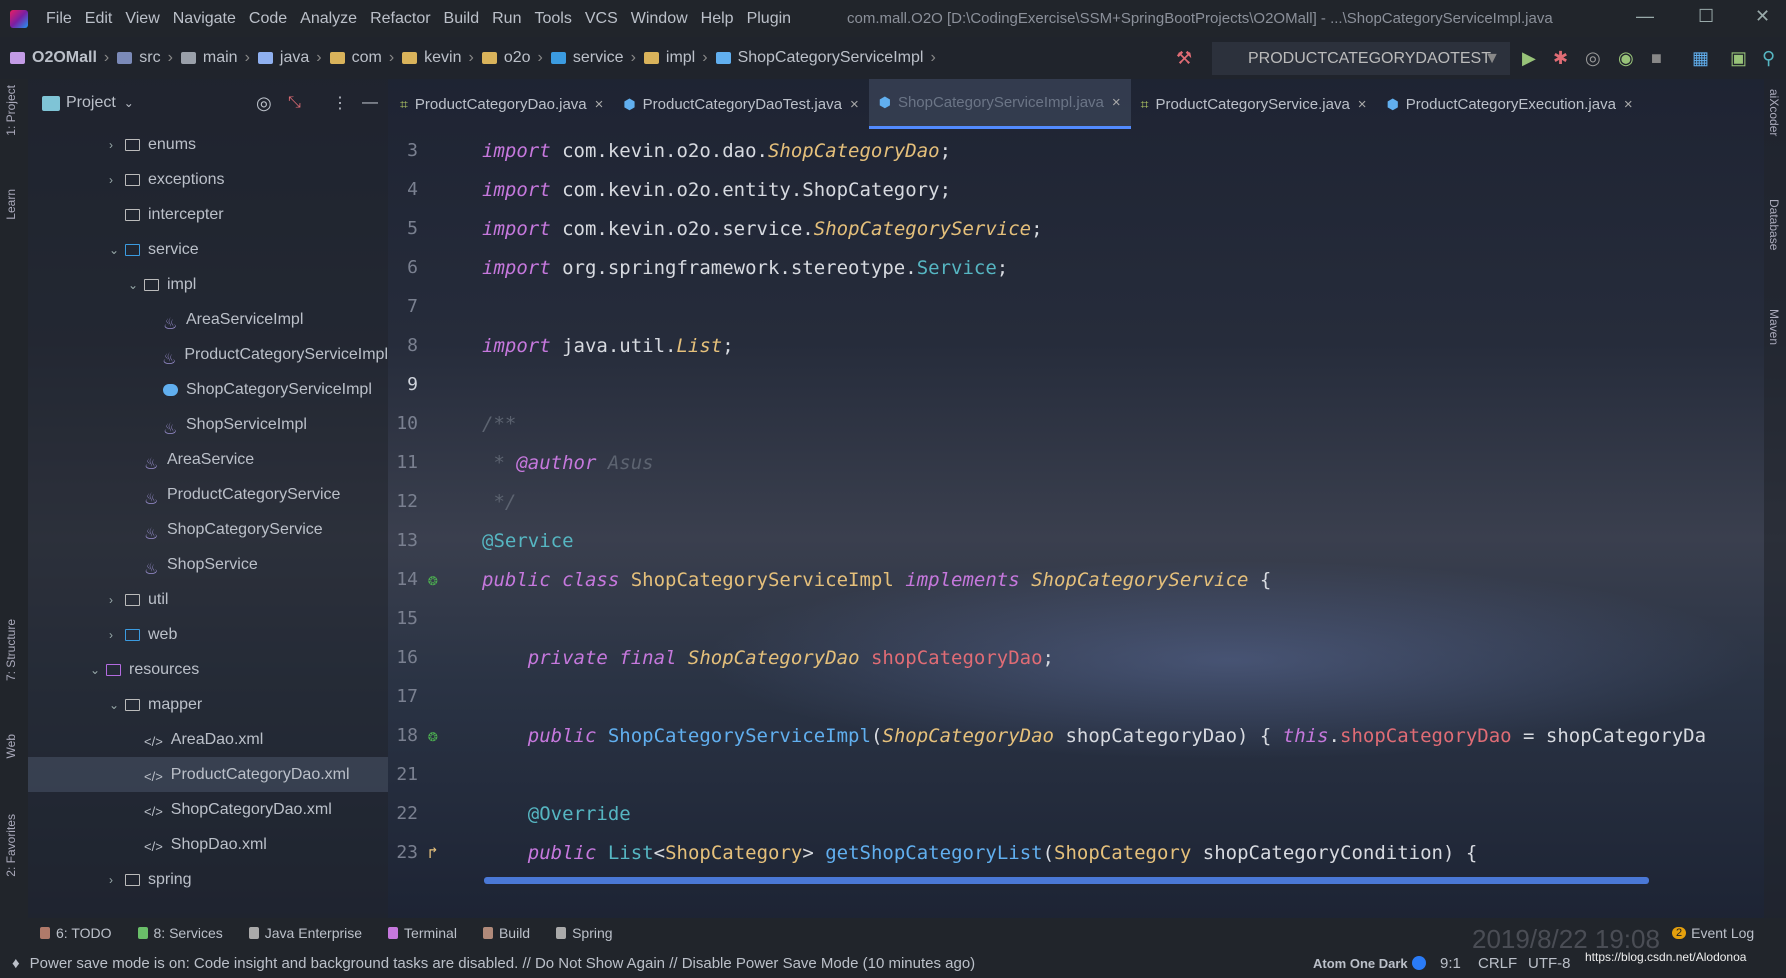 This screenshot has width=1786, height=978. What do you see at coordinates (11, 650) in the screenshot?
I see `tool-structure: 7: Structure` at bounding box center [11, 650].